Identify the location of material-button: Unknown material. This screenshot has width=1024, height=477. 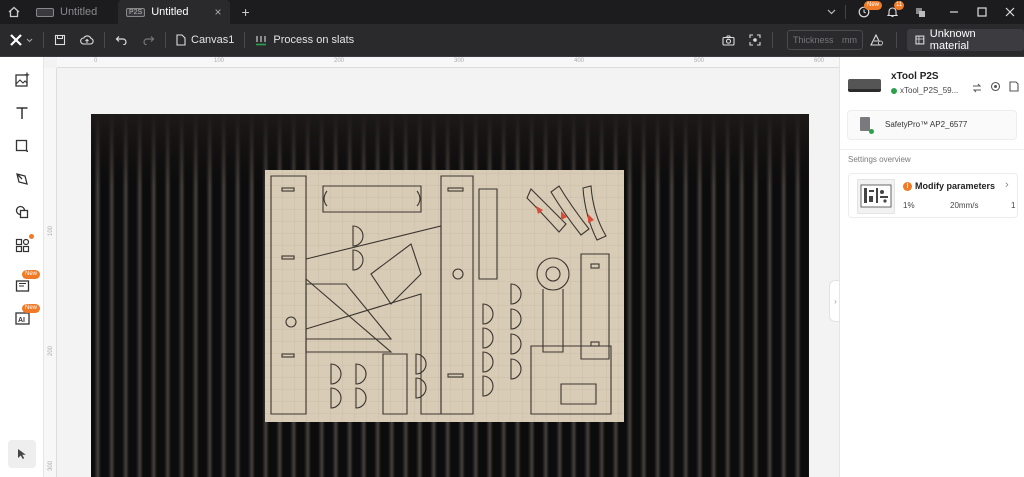
(965, 40).